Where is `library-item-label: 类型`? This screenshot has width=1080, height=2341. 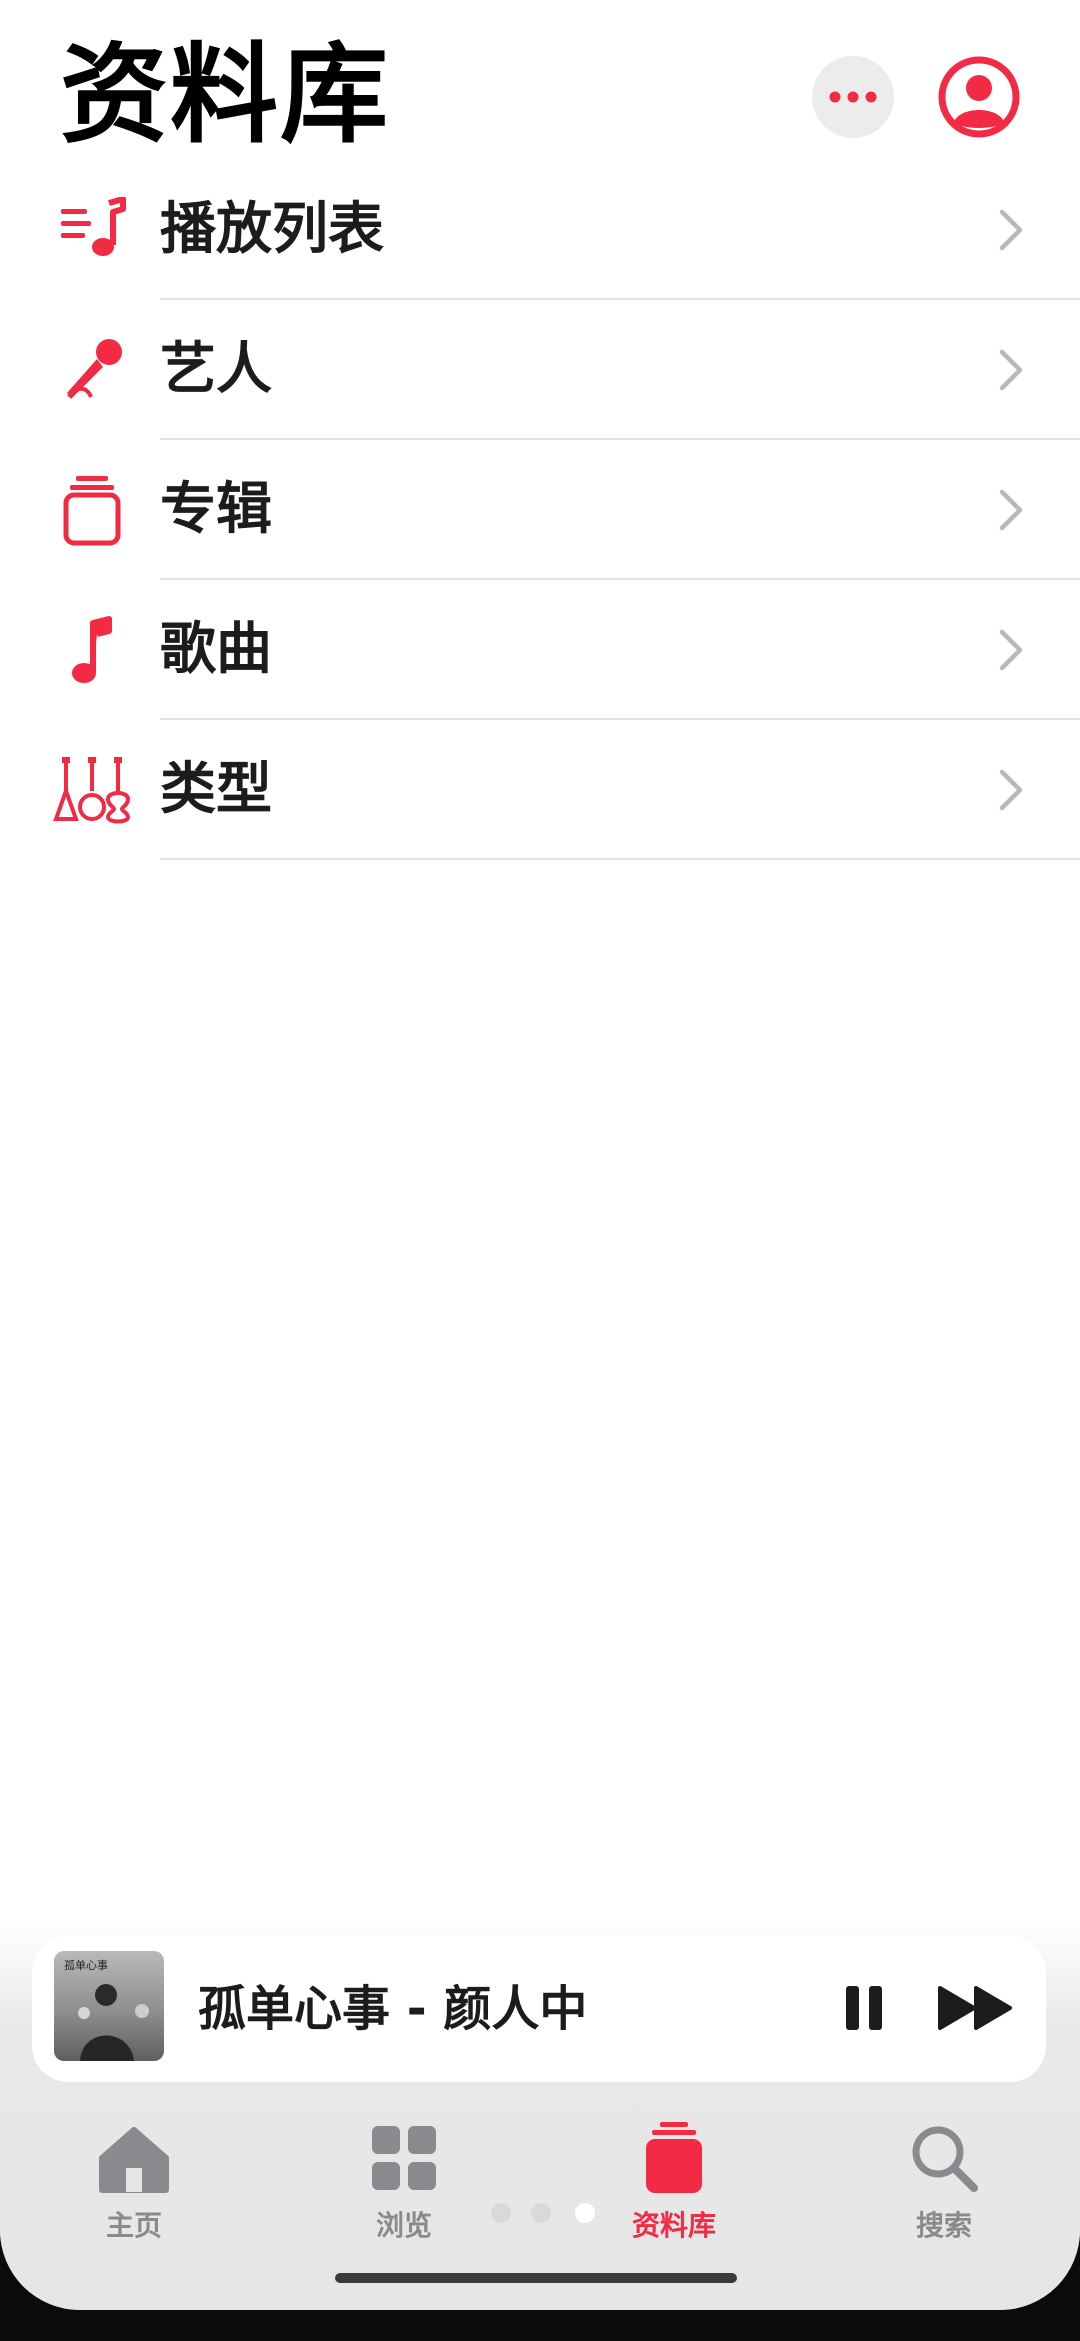 library-item-label: 类型 is located at coordinates (216, 789).